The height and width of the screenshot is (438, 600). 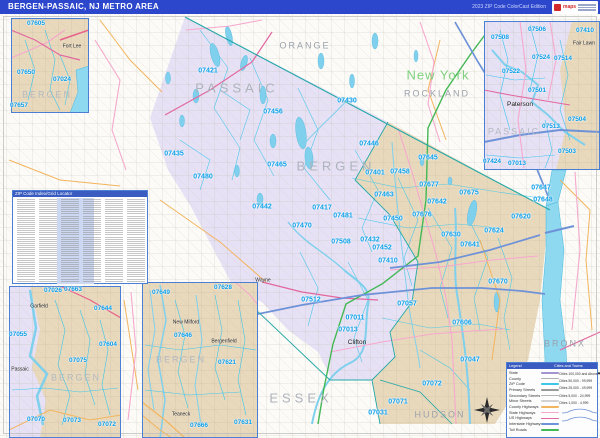 I want to click on legend-header: Legend Cities and Towns, so click(x=552, y=366).